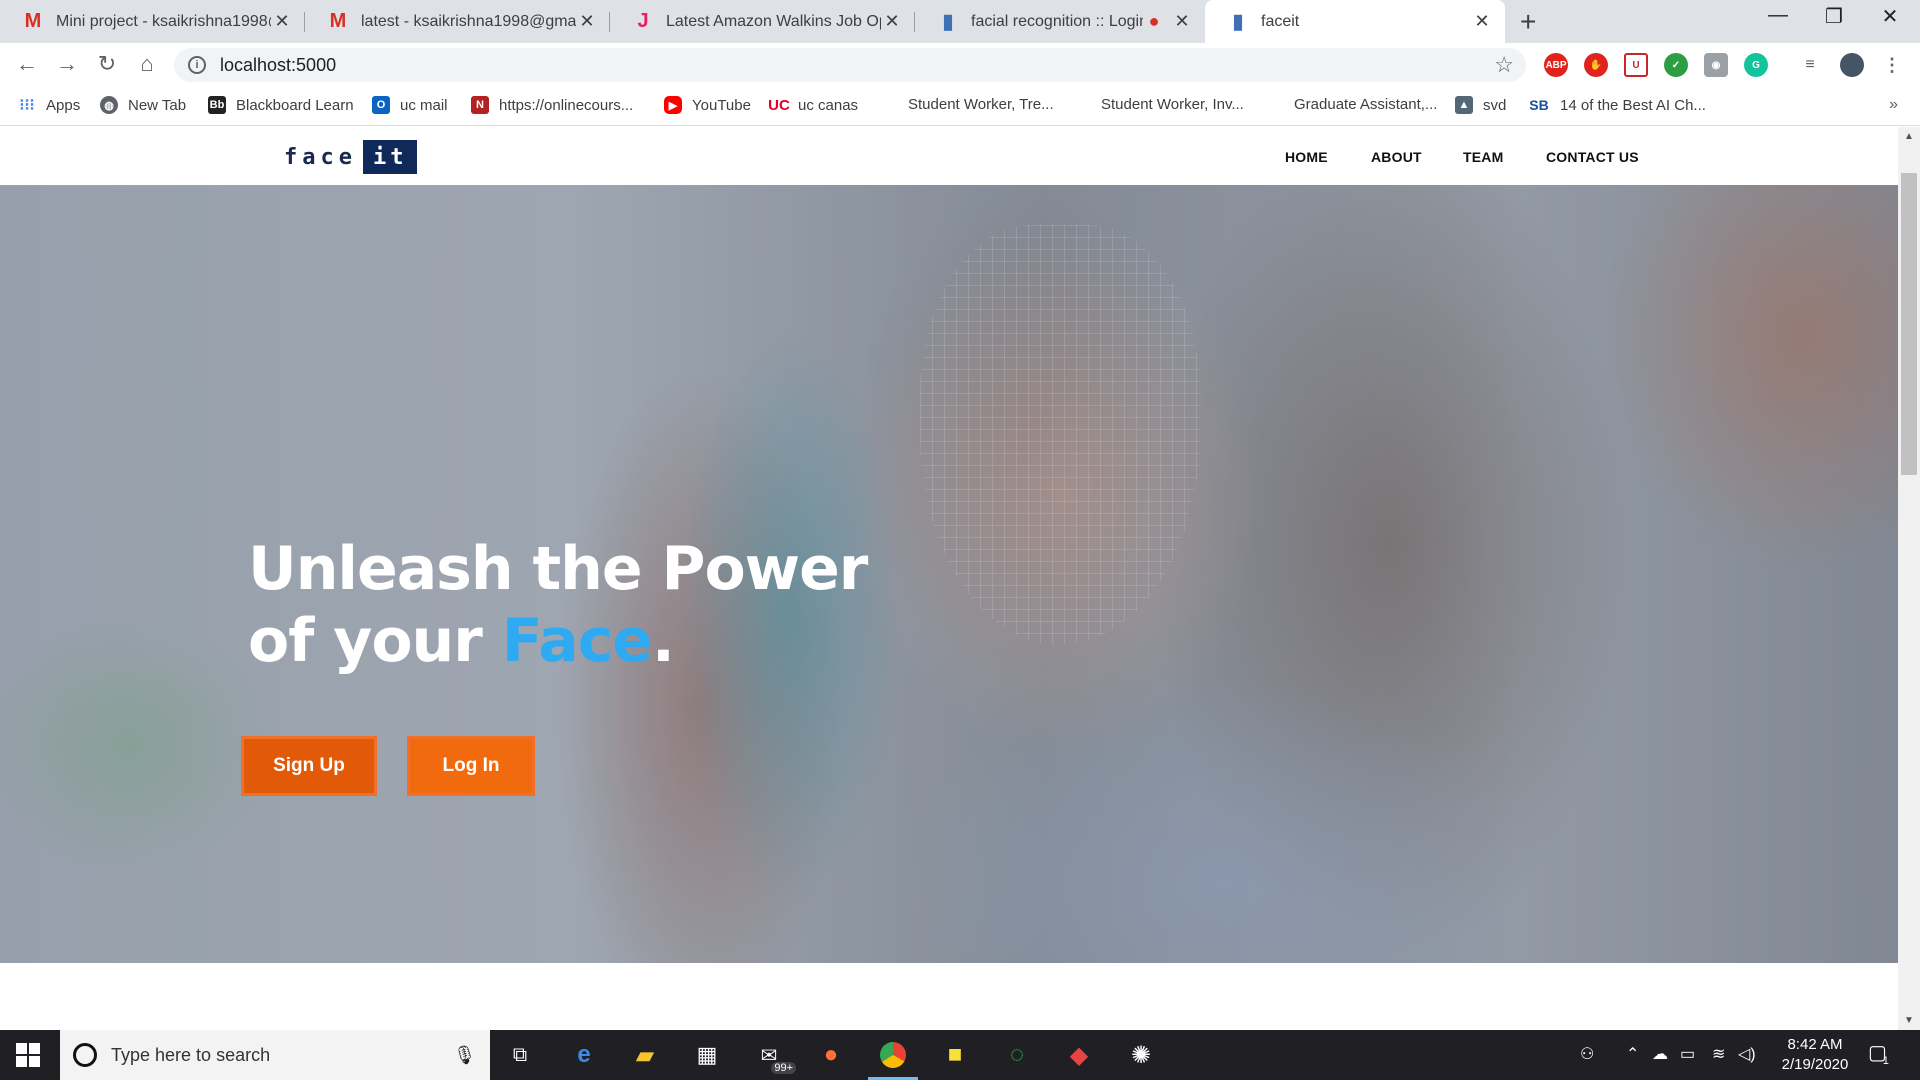 The height and width of the screenshot is (1080, 1920). I want to click on bookmark-blackboard: Bb Blackboard Learn, so click(281, 105).